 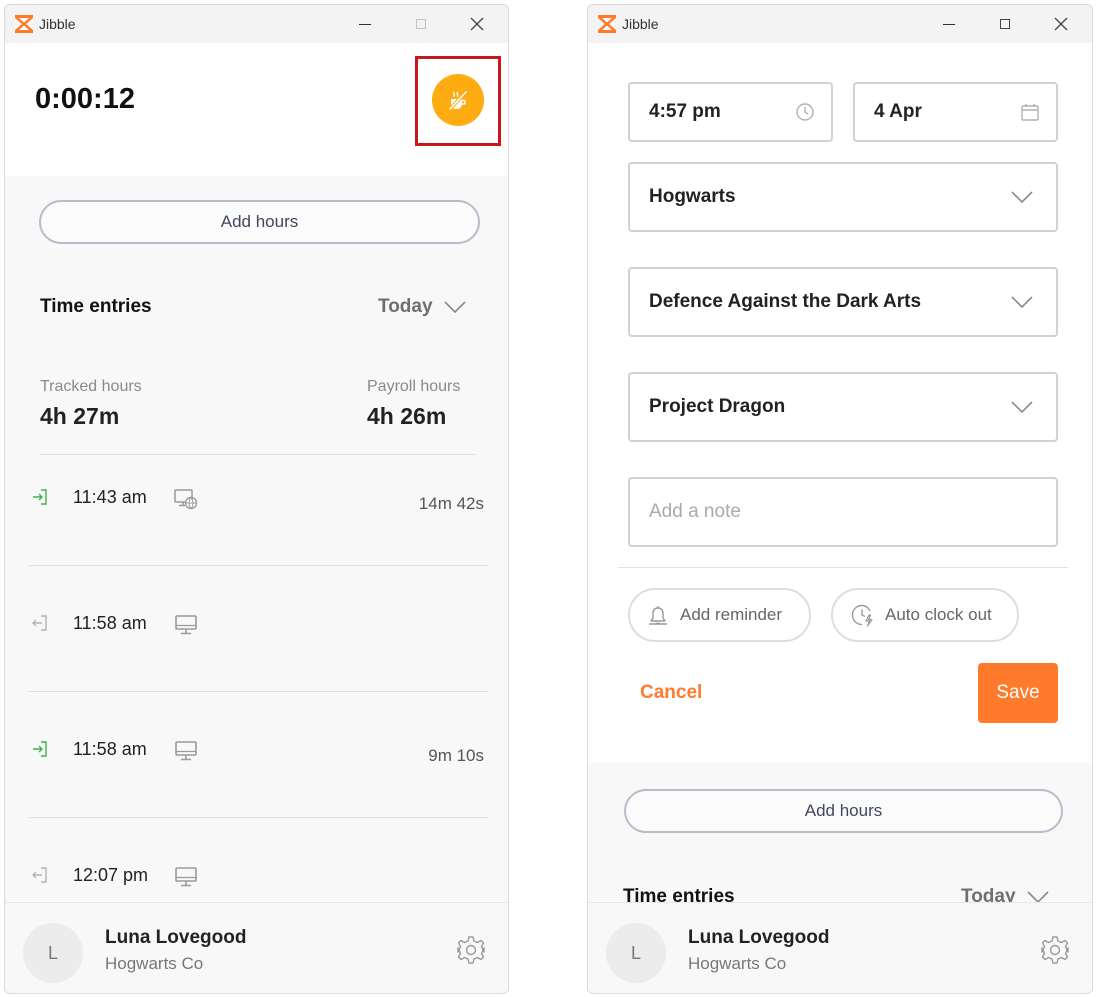 What do you see at coordinates (785, 301) in the screenshot?
I see `activity-value: Defence Against the Dark Arts` at bounding box center [785, 301].